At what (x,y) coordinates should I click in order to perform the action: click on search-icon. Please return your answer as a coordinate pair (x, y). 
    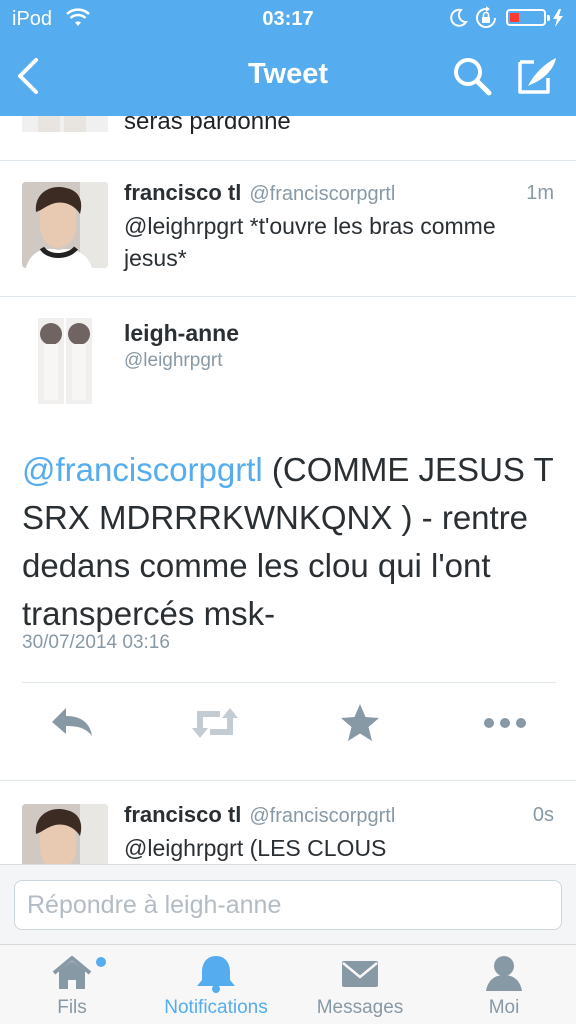
    Looking at the image, I should click on (472, 76).